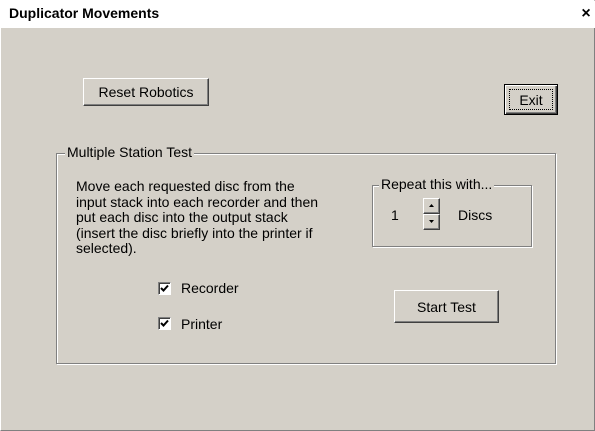 The width and height of the screenshot is (595, 431). What do you see at coordinates (201, 324) in the screenshot?
I see `printer-label: Printer` at bounding box center [201, 324].